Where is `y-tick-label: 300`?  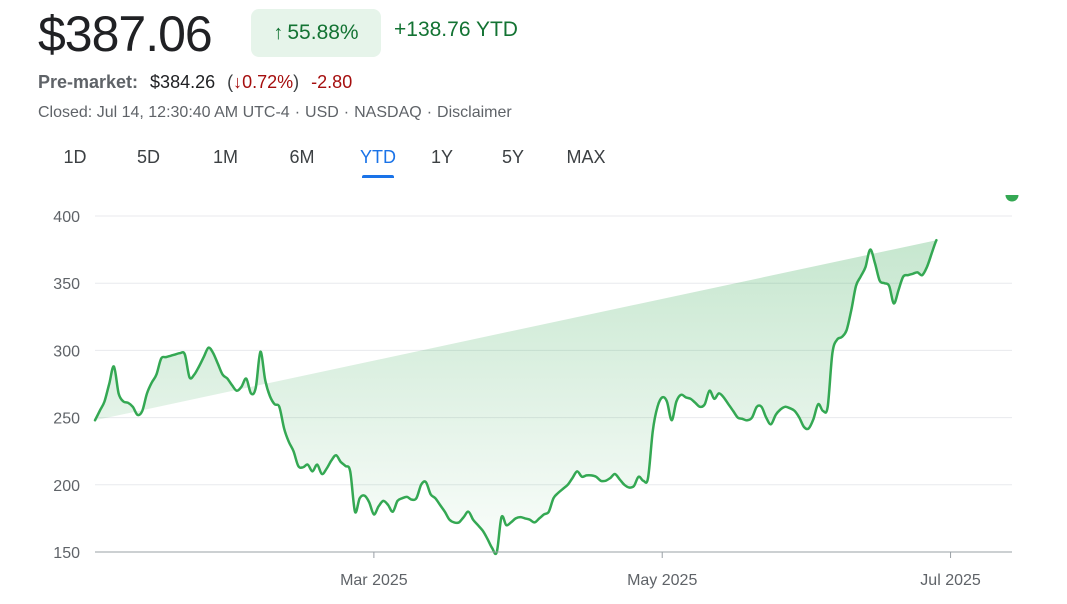 y-tick-label: 300 is located at coordinates (66, 351).